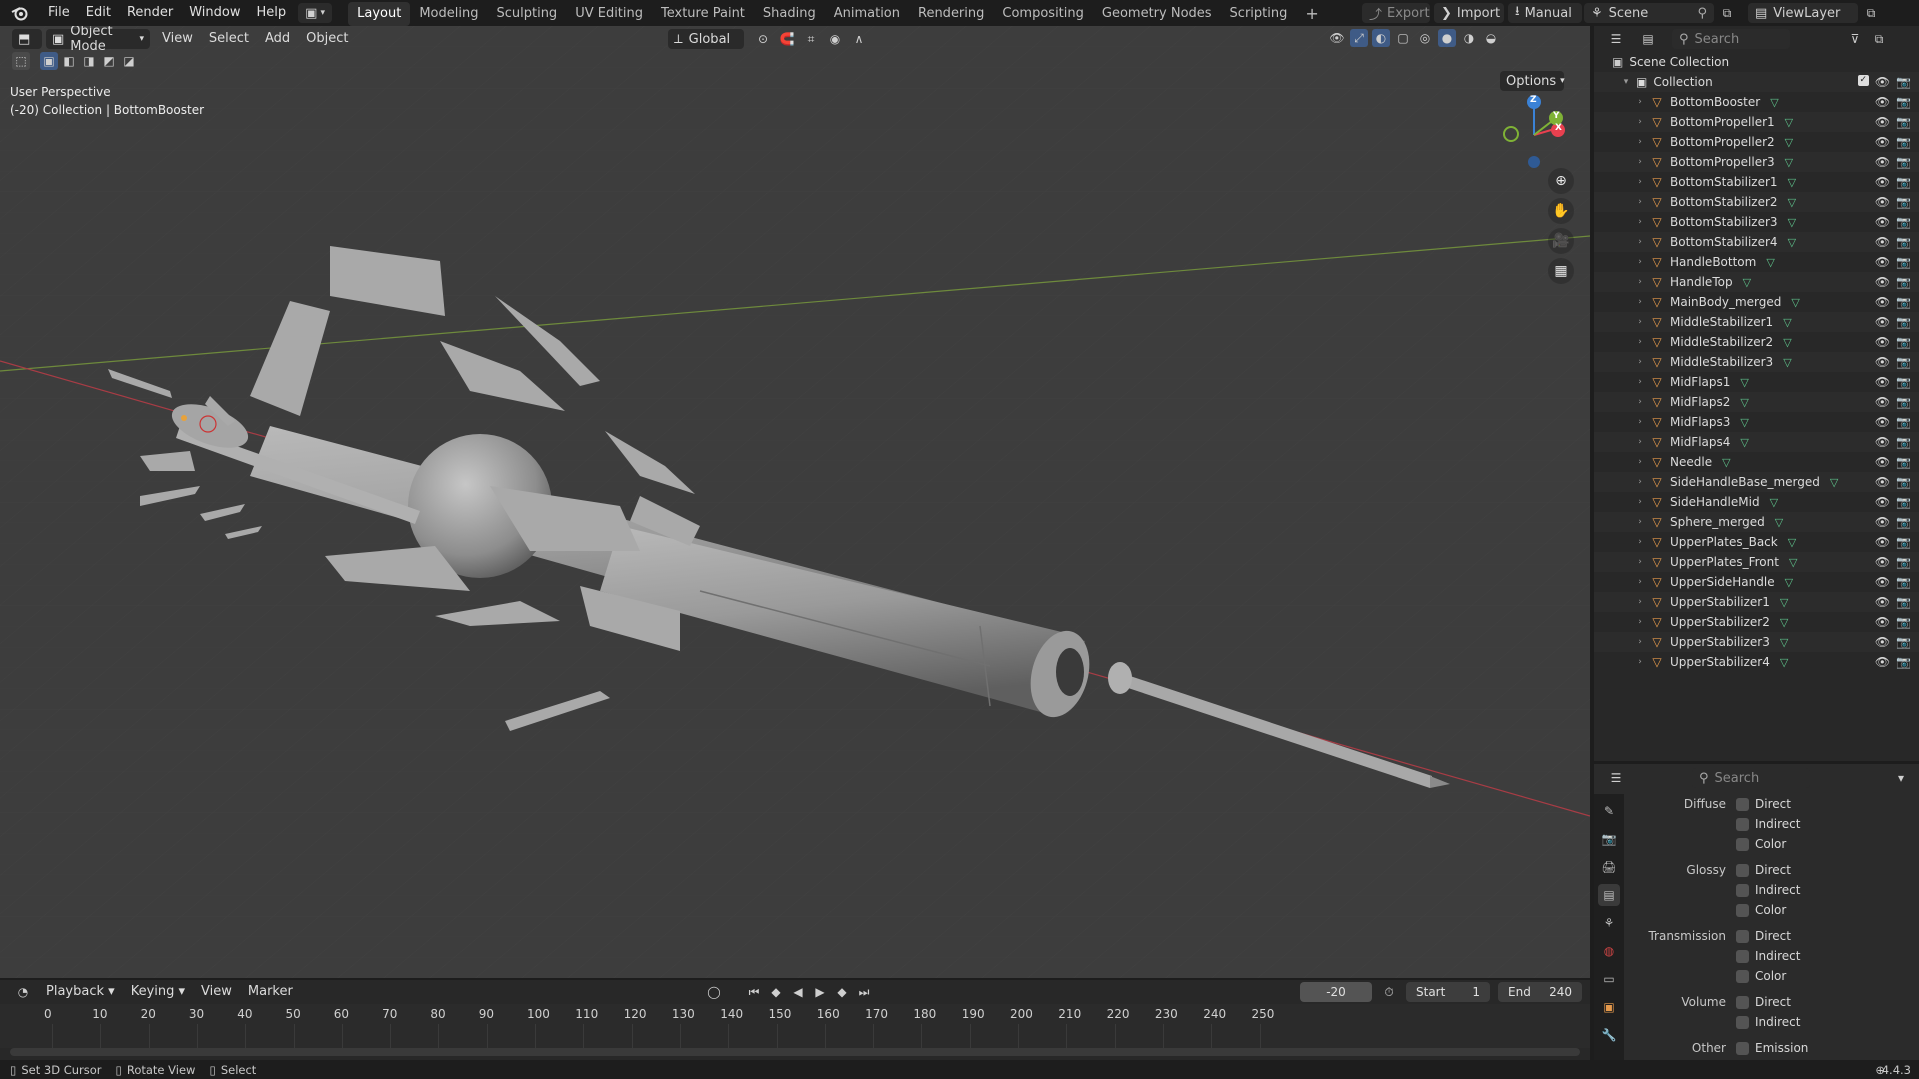  What do you see at coordinates (109, 61) in the screenshot?
I see `select-invert-icon: ◩` at bounding box center [109, 61].